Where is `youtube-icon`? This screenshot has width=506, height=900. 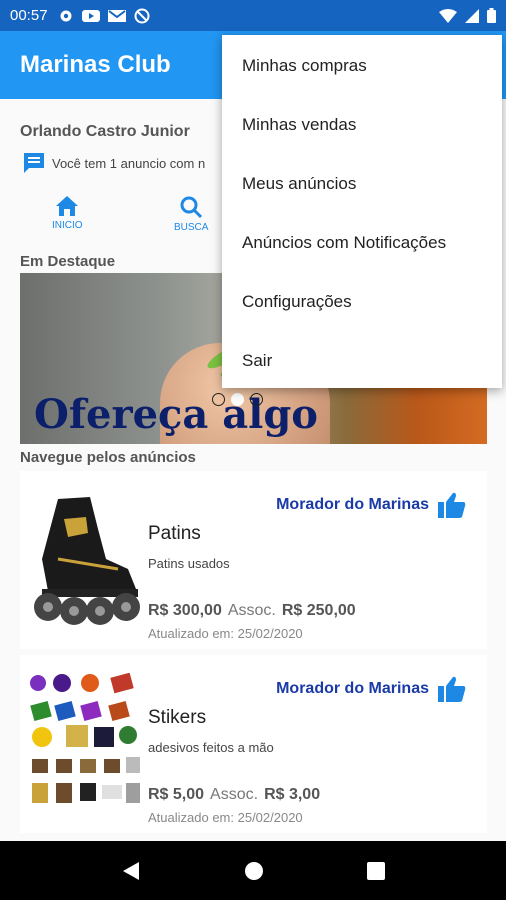 youtube-icon is located at coordinates (90, 15).